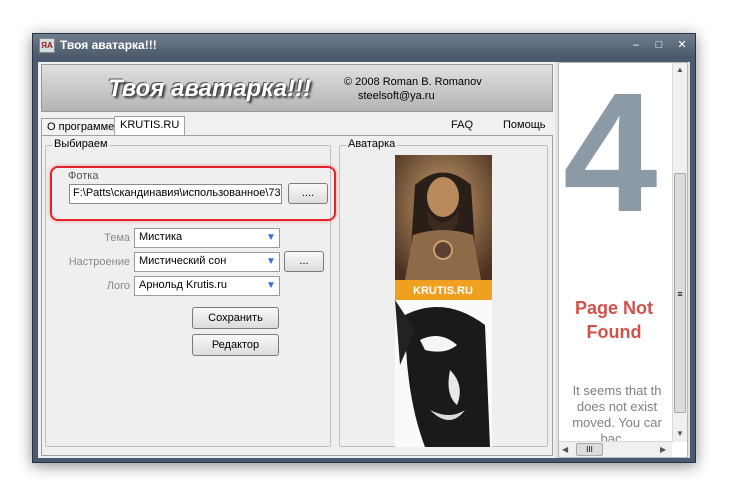  Describe the element at coordinates (99, 262) in the screenshot. I see `mood-label: Настроение` at that location.